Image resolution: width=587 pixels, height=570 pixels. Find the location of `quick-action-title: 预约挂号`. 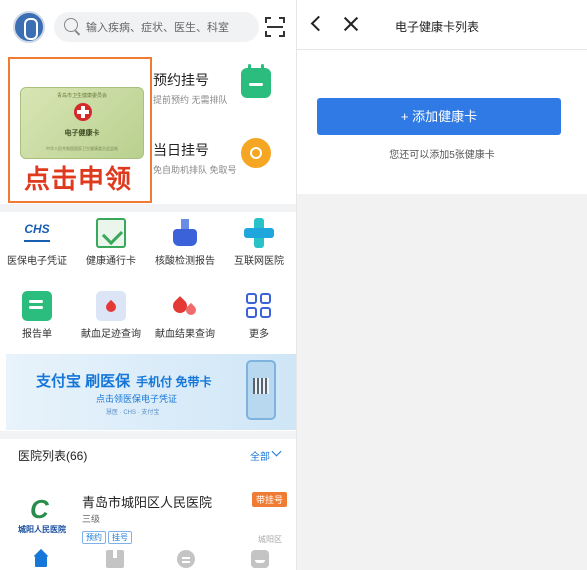

quick-action-title: 预约挂号 is located at coordinates (181, 80).